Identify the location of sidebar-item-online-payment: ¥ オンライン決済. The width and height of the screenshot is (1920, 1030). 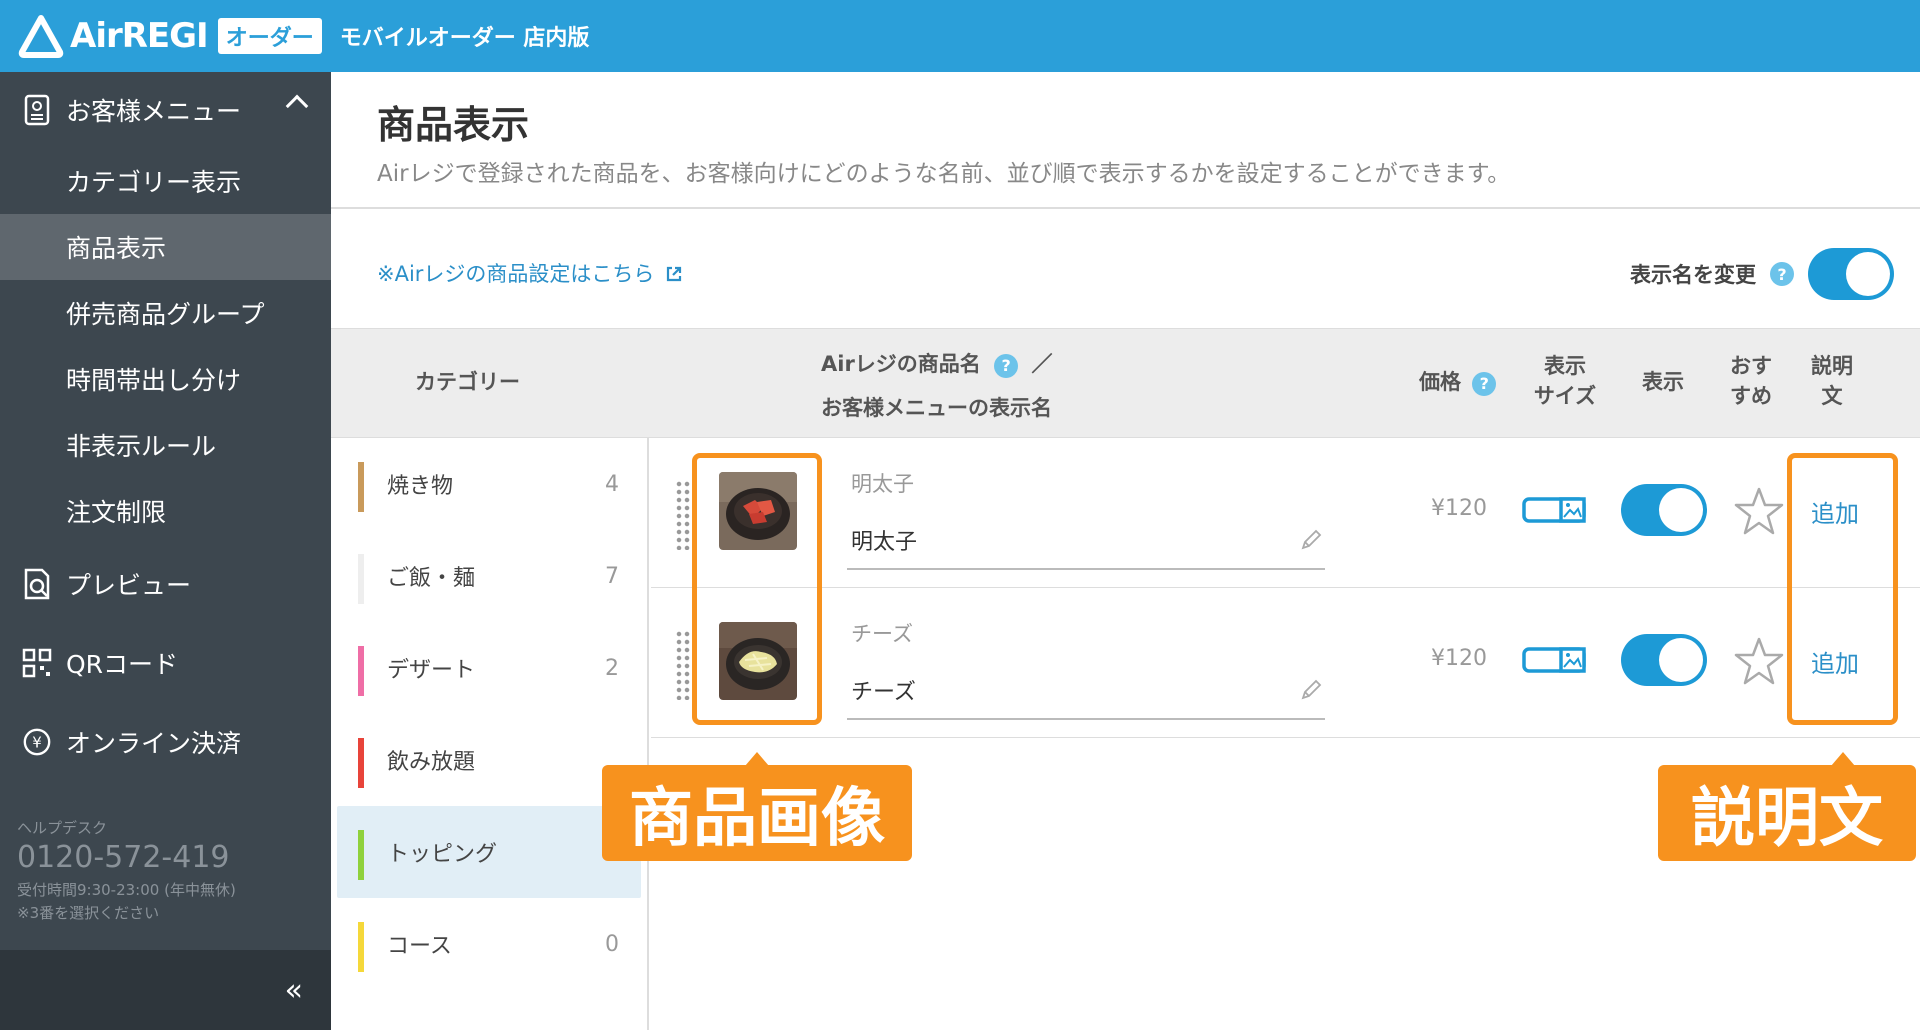
(165, 741).